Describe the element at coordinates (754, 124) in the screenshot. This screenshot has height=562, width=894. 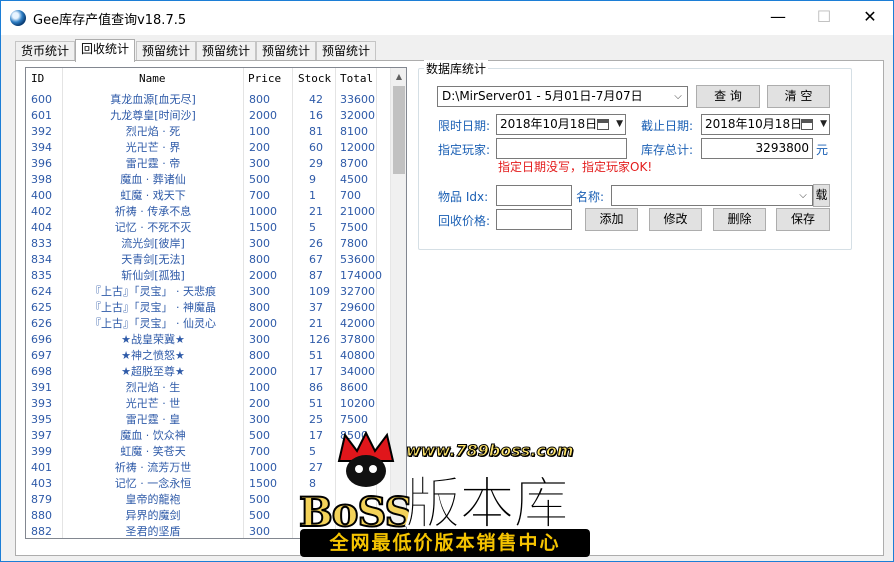
I see `end-date-value: 2018年10月18日` at that location.